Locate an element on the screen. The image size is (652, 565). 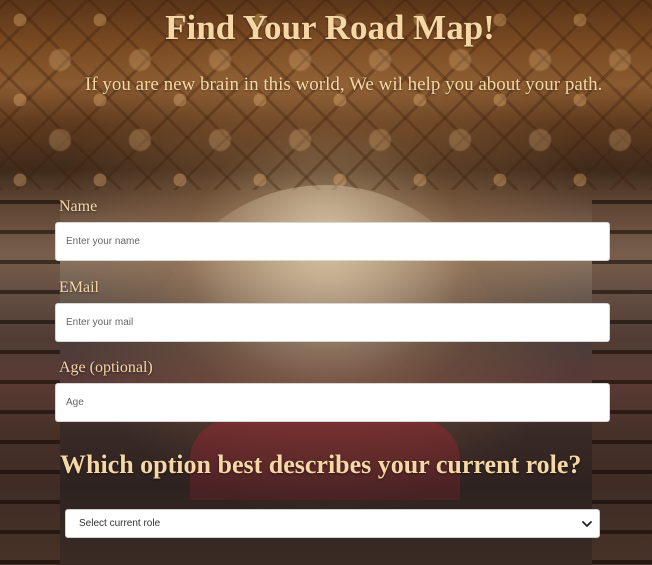
current-role-selected-value: Select current role is located at coordinates (120, 523).